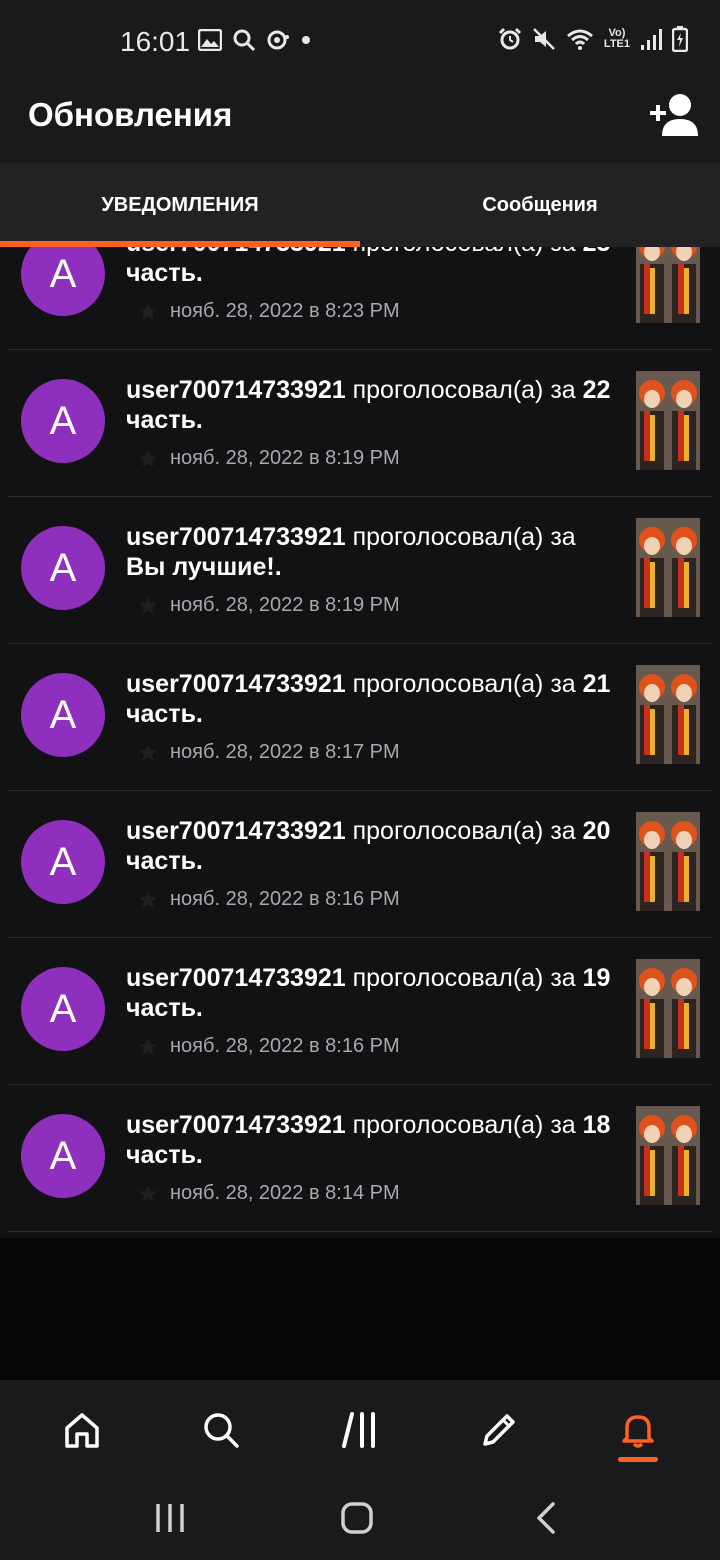 The height and width of the screenshot is (1560, 720). I want to click on nav-write, so click(499, 1430).